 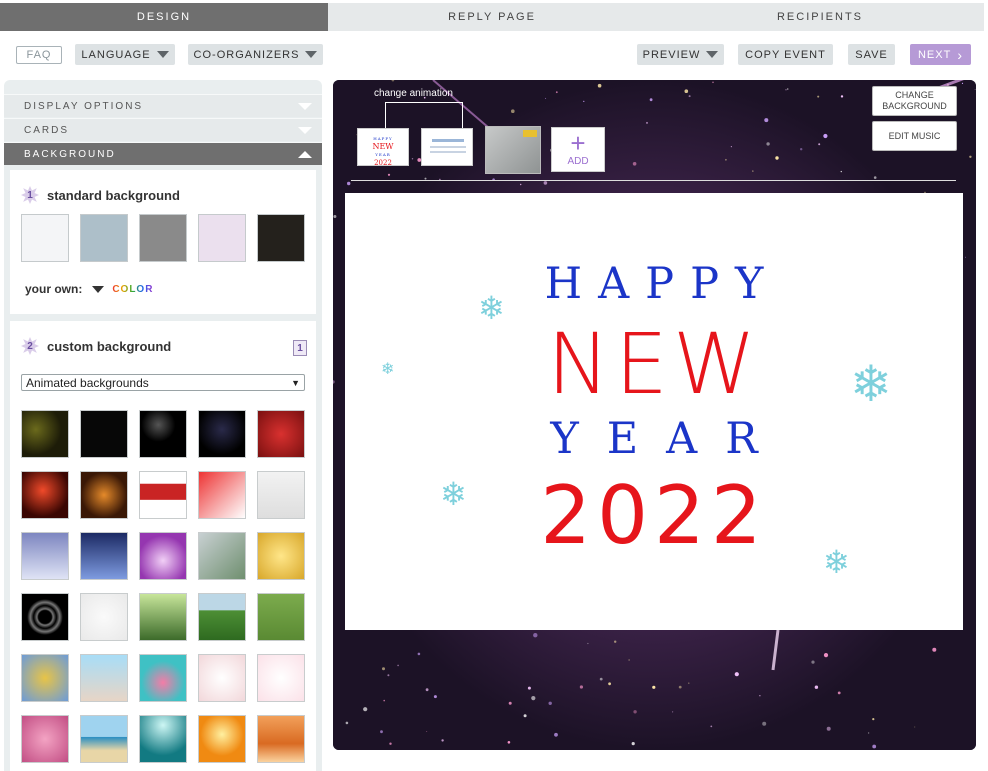 I want to click on background-thumb-cupcake, so click(x=163, y=678).